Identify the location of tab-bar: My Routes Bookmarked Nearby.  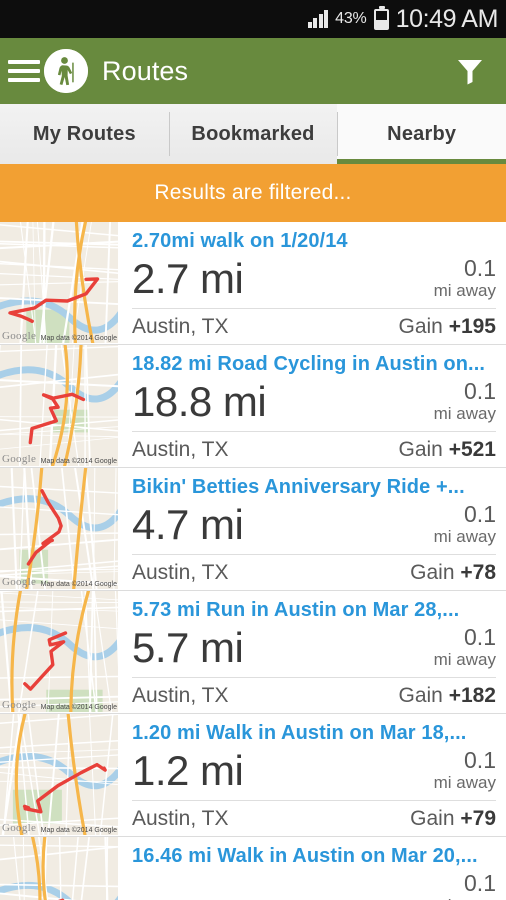
(253, 134).